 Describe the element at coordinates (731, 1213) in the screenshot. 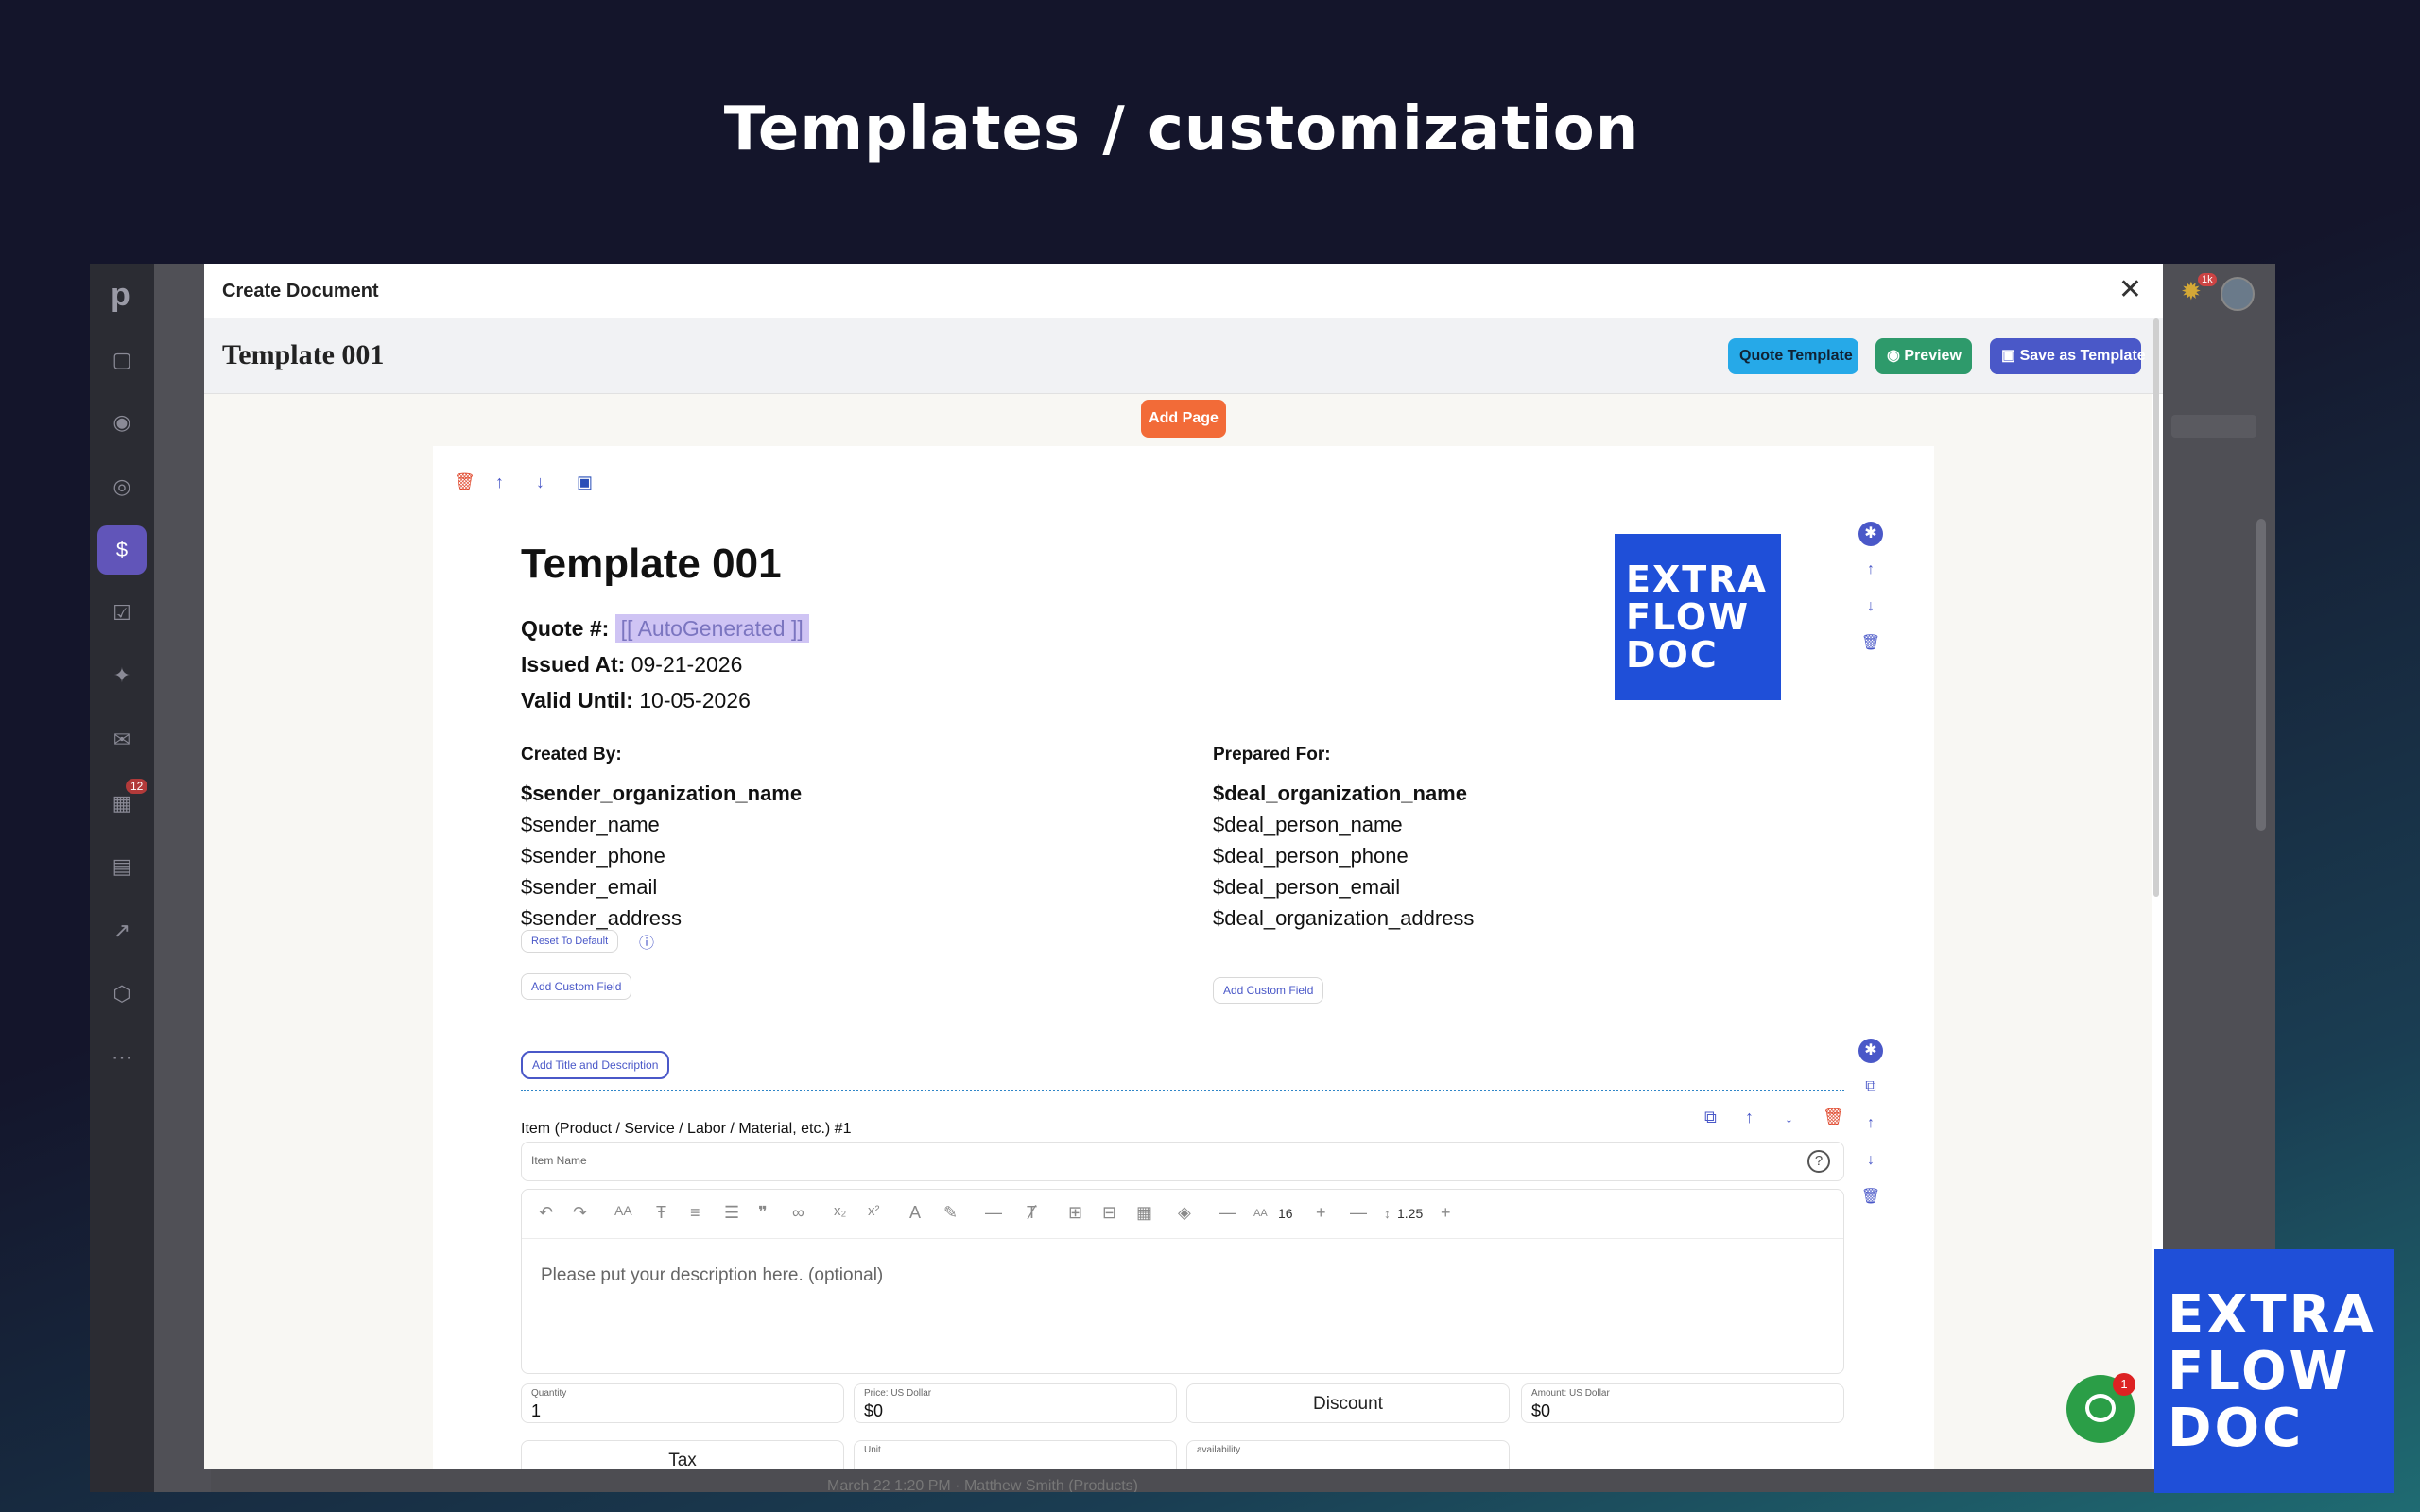

I see `list-icon: ☰` at that location.